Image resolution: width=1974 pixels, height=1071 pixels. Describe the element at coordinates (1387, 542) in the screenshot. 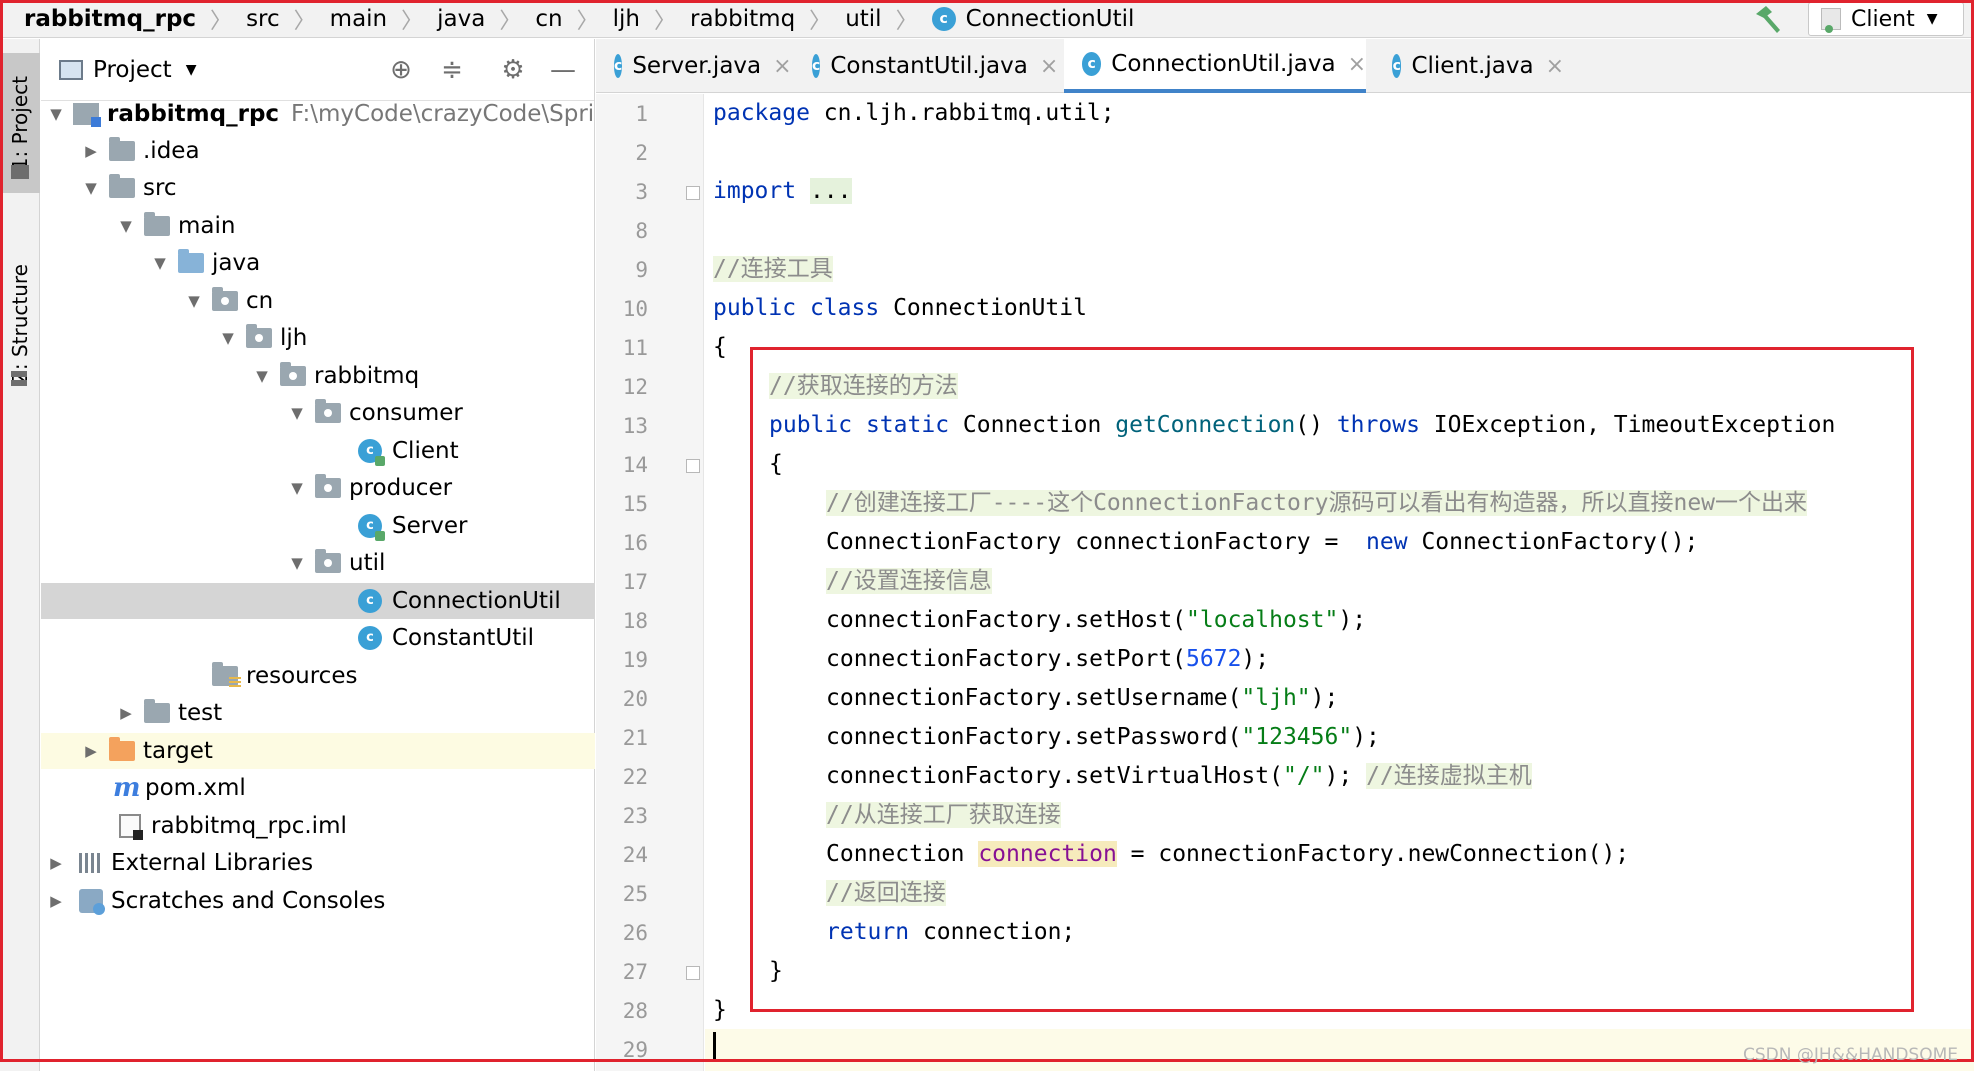

I see `keyword: new` at that location.